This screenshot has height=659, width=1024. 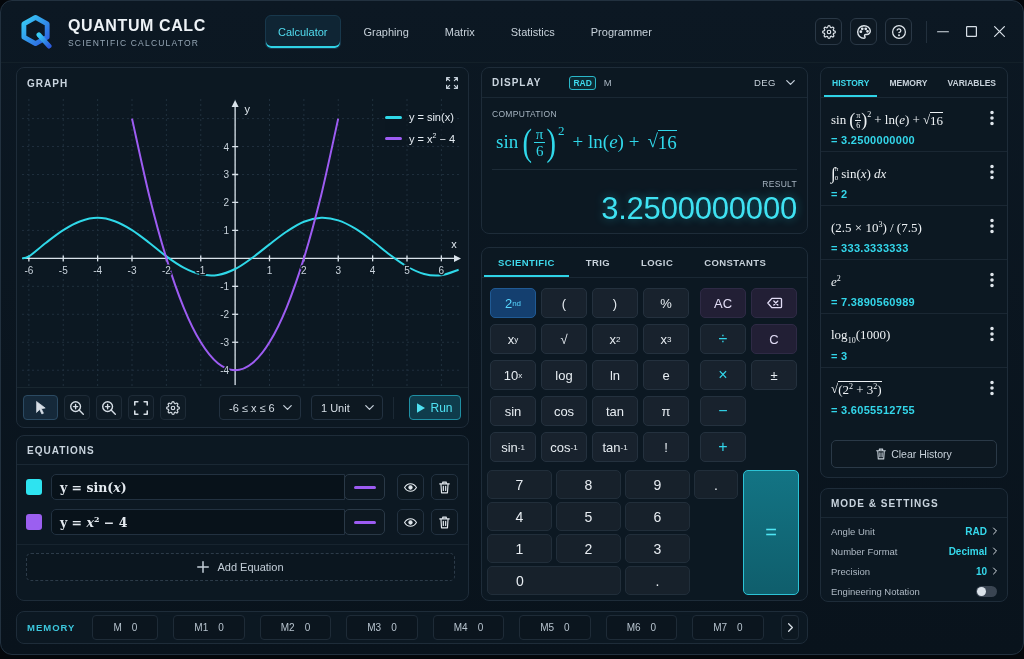 I want to click on keypad-tab: CONSTANTS, so click(x=735, y=262).